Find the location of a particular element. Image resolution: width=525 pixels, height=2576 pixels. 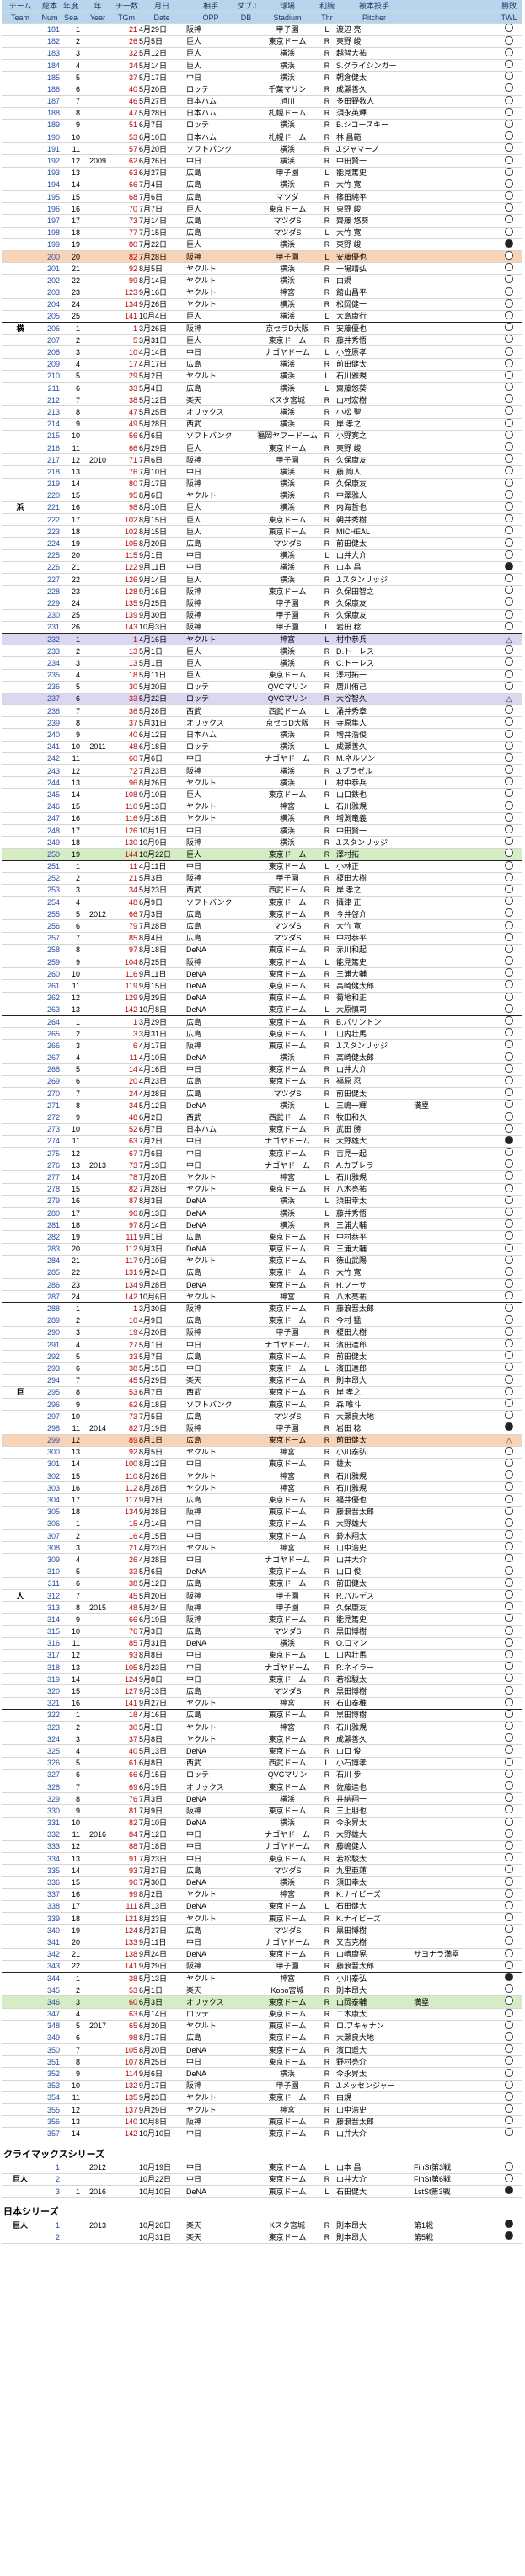

cell-team-game: 17 is located at coordinates (126, 365).